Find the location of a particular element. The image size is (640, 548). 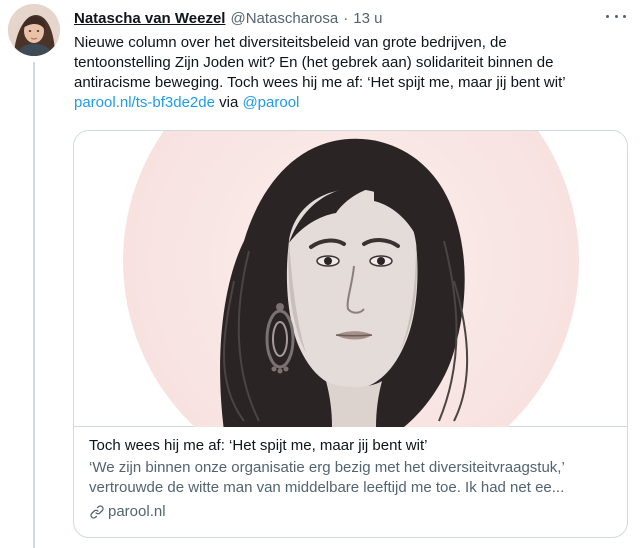

more-options-button is located at coordinates (616, 16).